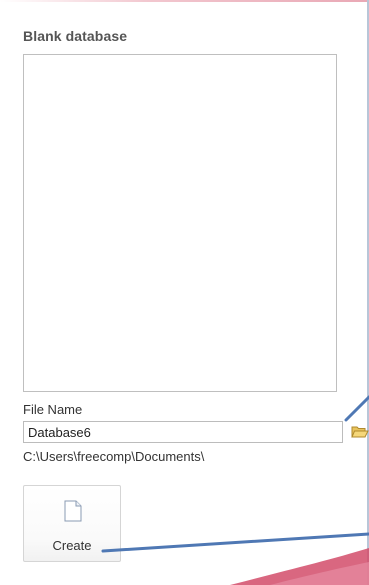 The height and width of the screenshot is (585, 369). I want to click on folder-open-icon, so click(360, 432).